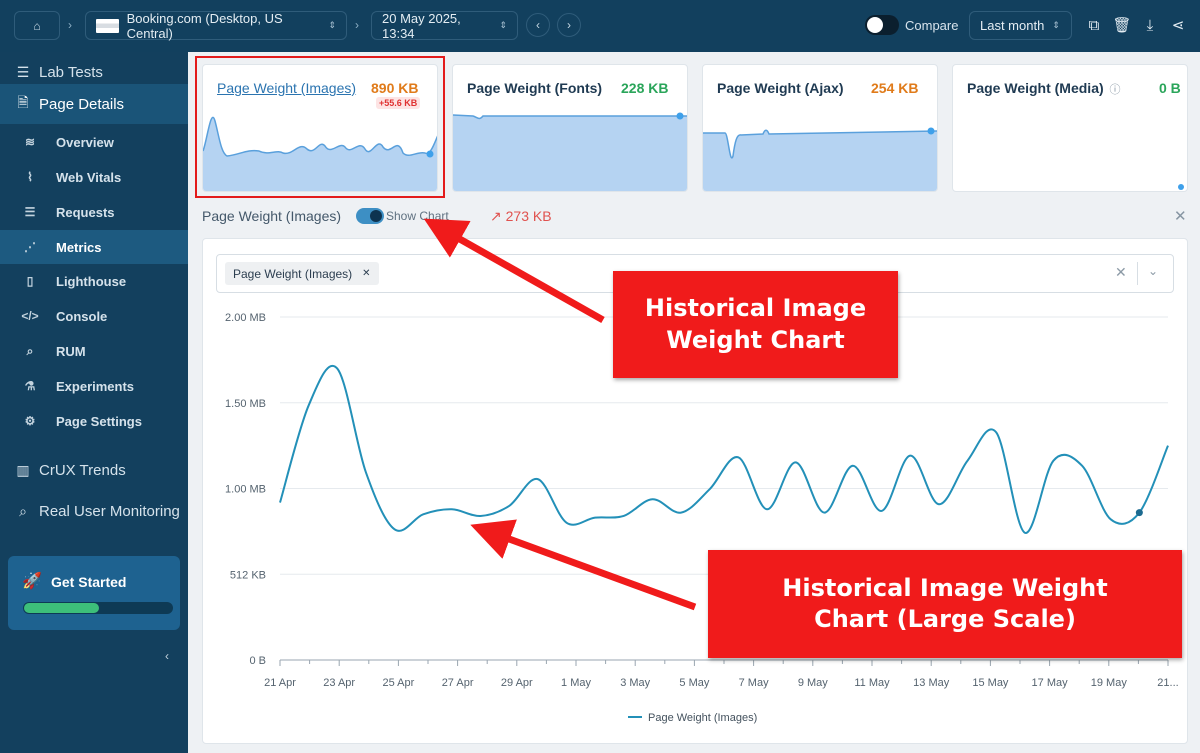 The image size is (1200, 753). Describe the element at coordinates (538, 25) in the screenshot. I see `previous-test-button: ‹` at that location.